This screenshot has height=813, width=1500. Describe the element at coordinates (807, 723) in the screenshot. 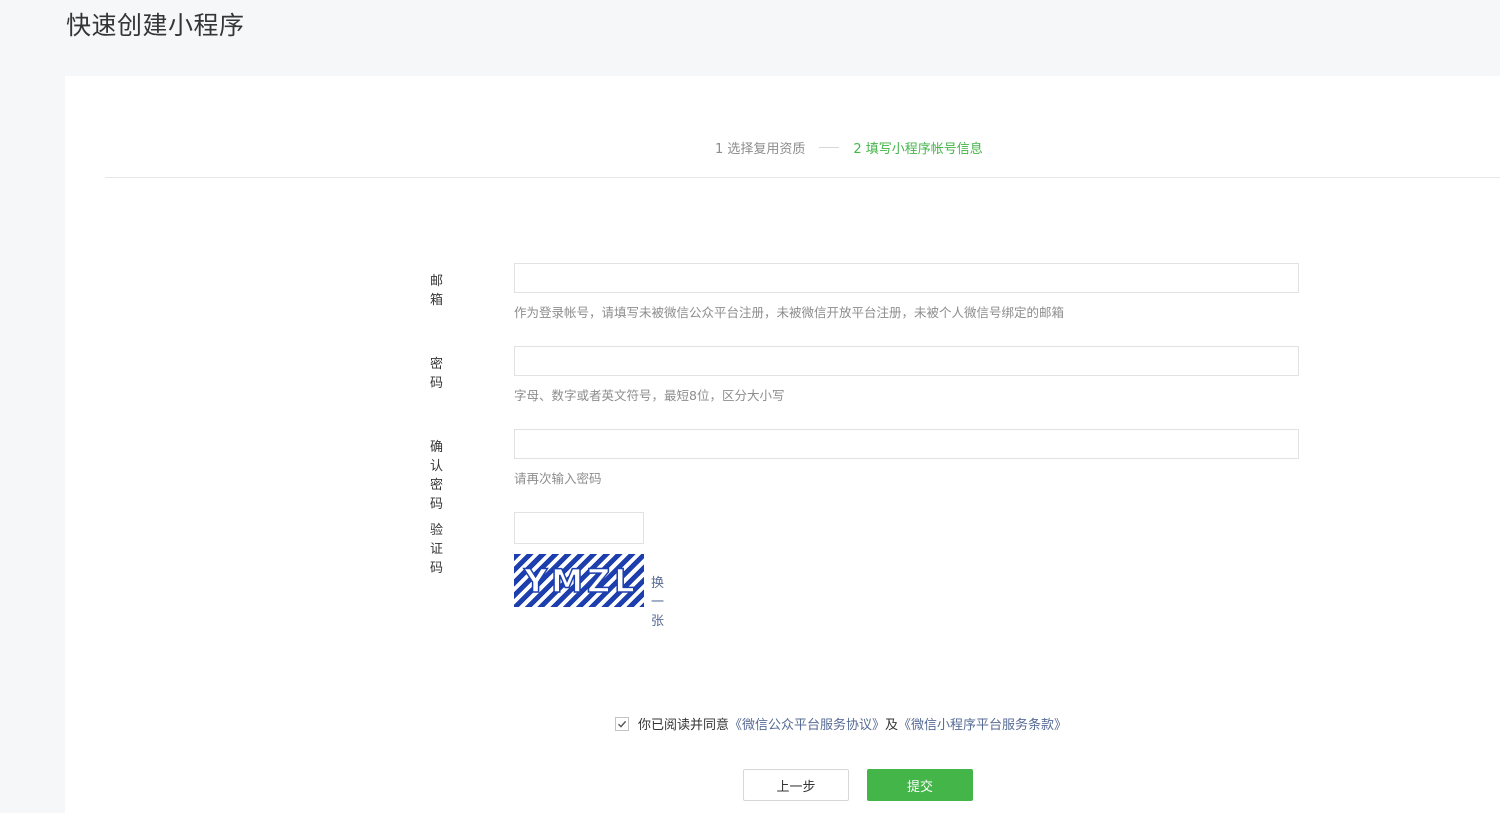

I see `service-agreement-link: 《微信公众平台服务协议》` at that location.